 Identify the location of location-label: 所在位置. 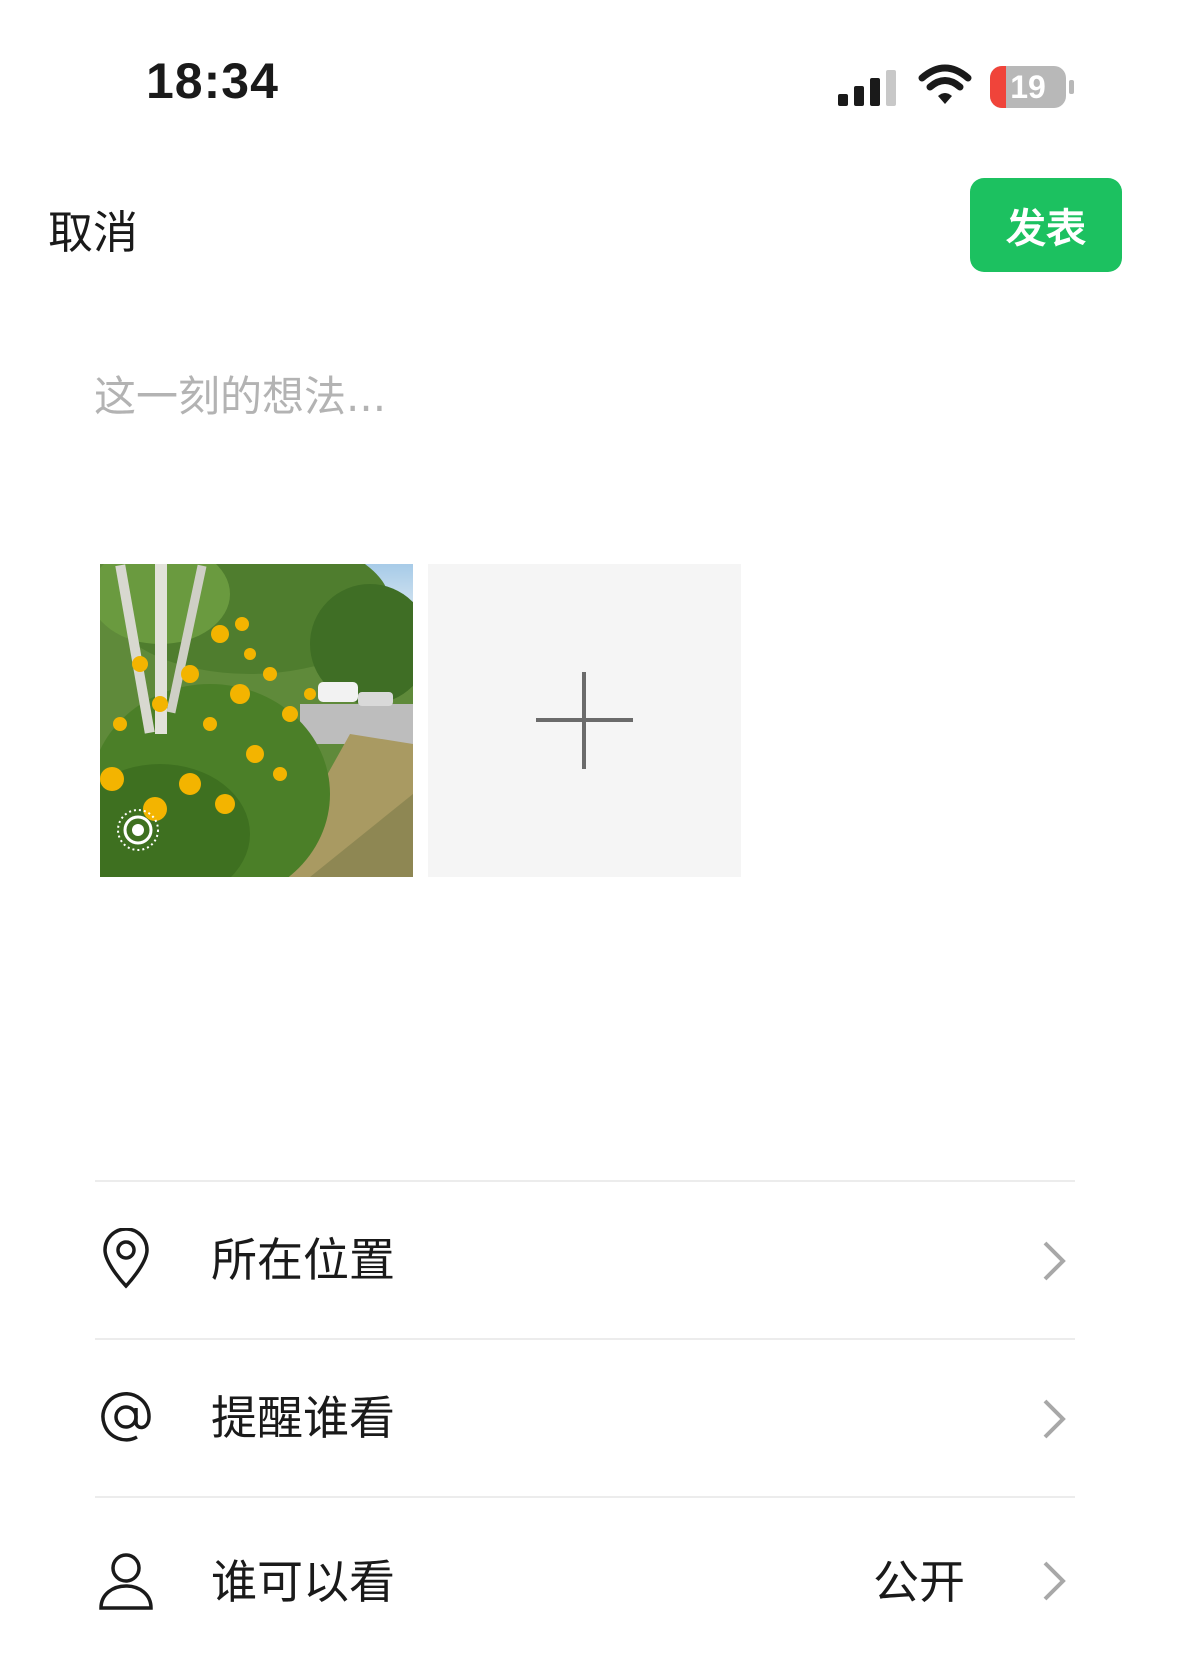
(303, 1260).